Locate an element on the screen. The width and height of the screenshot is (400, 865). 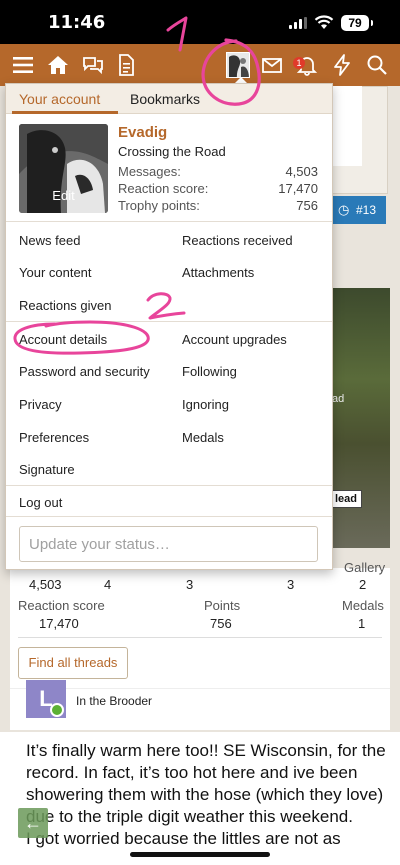
bookmark-icon: ◷ is located at coordinates (343, 210).